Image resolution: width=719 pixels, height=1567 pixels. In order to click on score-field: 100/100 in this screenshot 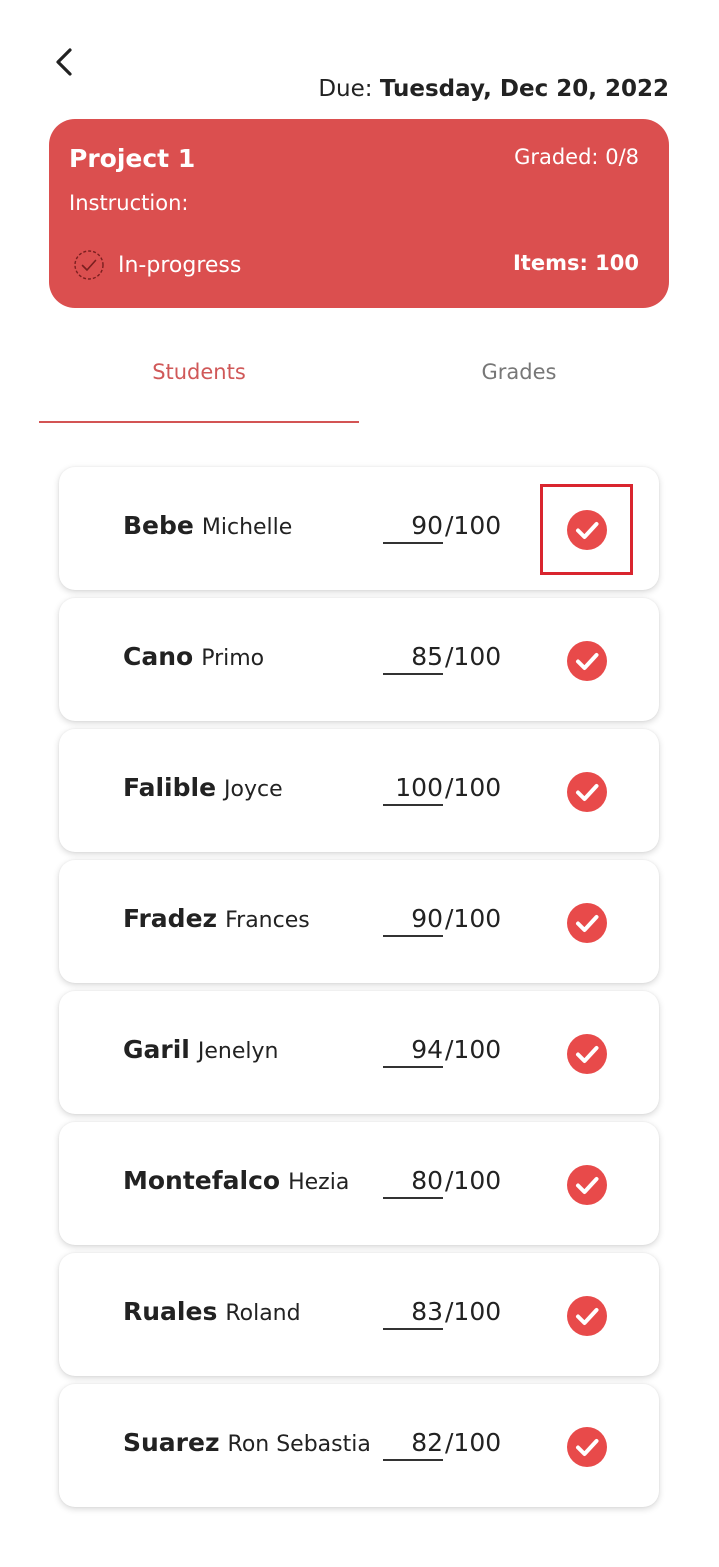, I will do `click(442, 789)`.